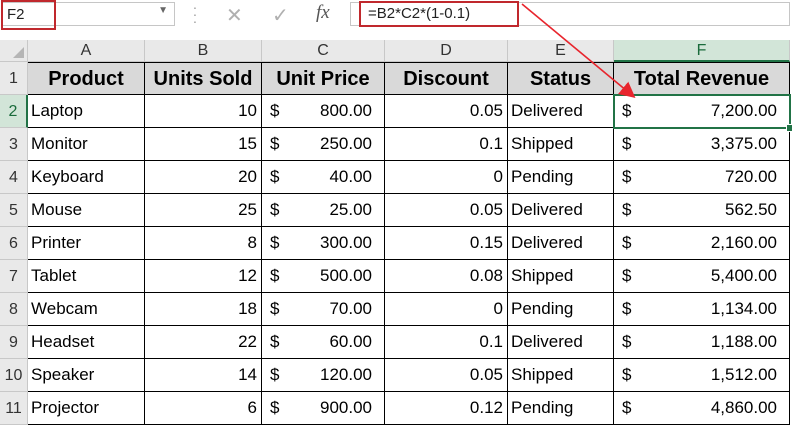  Describe the element at coordinates (203, 144) in the screenshot. I see `cell-b3: 15` at that location.